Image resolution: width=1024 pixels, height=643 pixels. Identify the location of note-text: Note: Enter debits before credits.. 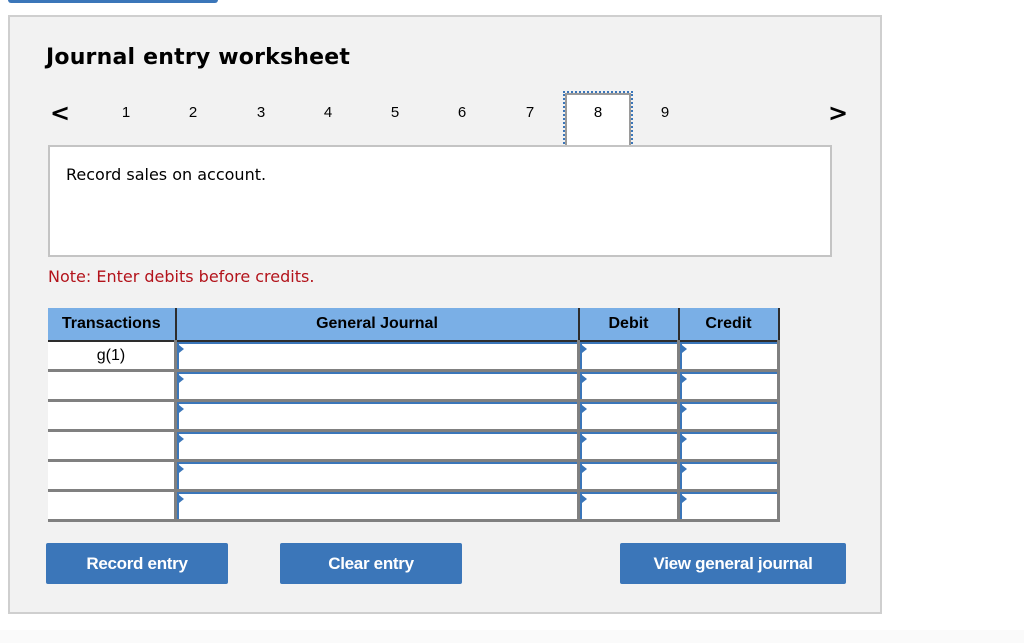
(181, 276).